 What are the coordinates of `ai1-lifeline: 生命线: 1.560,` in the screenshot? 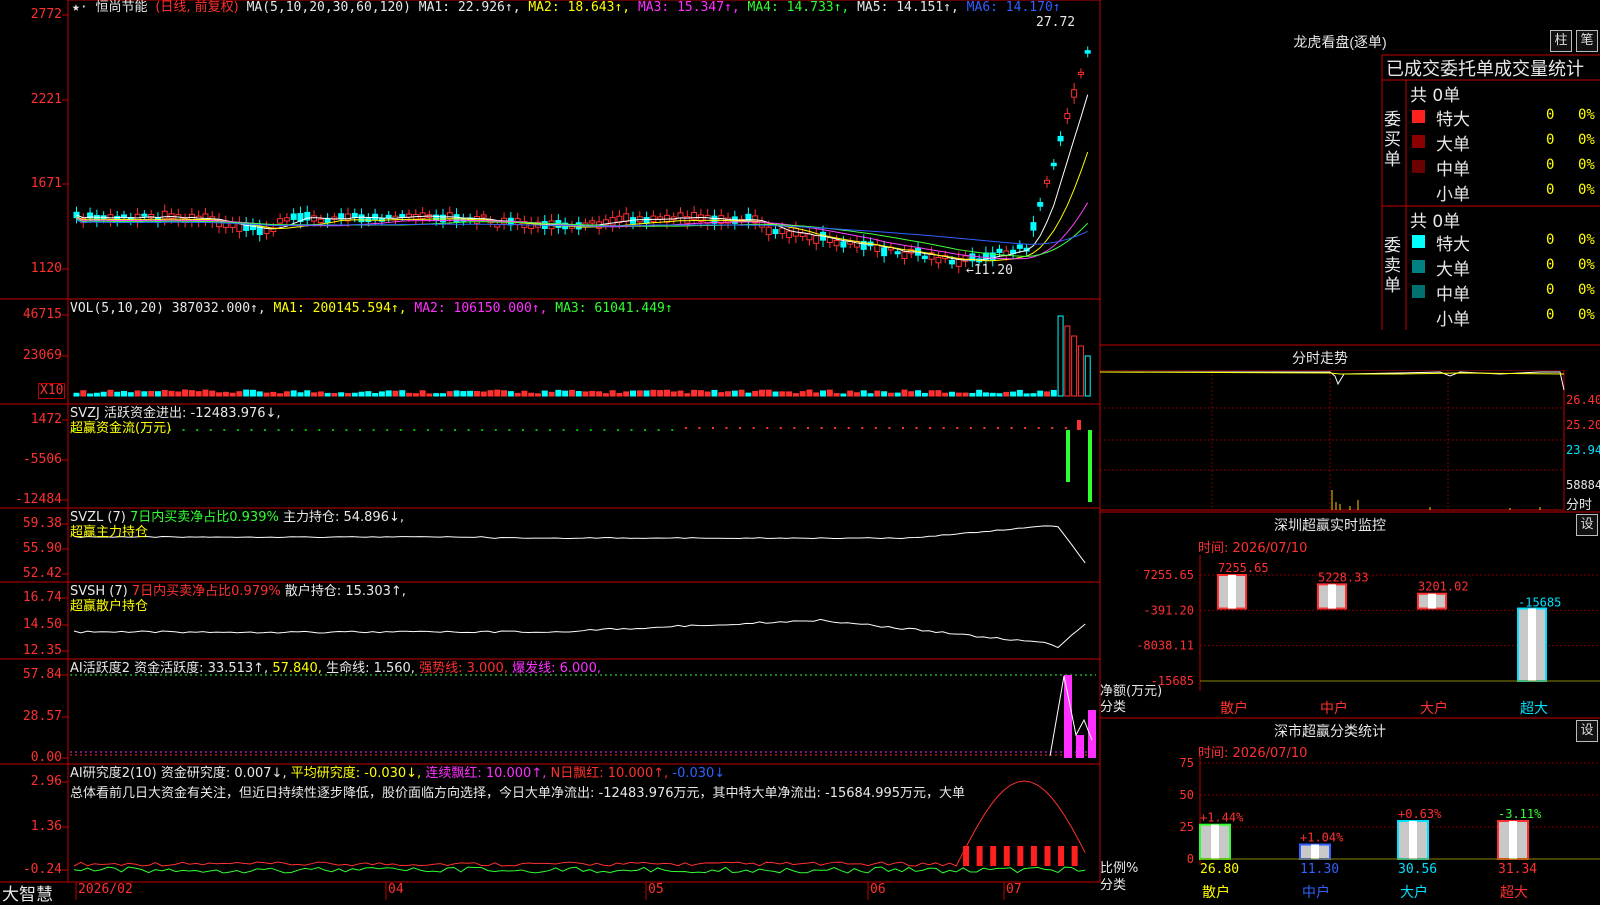 It's located at (370, 668).